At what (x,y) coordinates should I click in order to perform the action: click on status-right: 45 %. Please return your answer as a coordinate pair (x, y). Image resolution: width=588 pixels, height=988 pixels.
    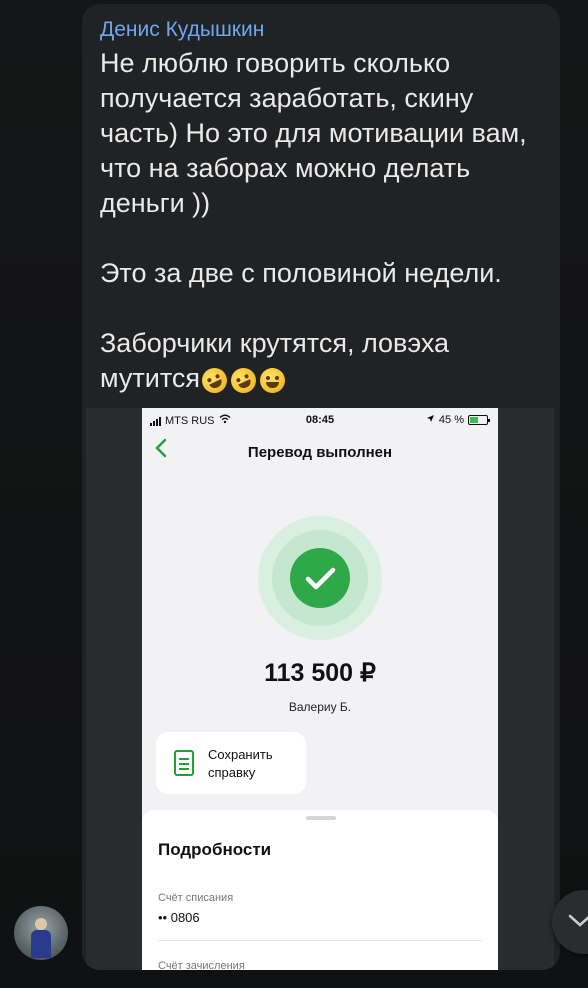
    Looking at the image, I should click on (458, 420).